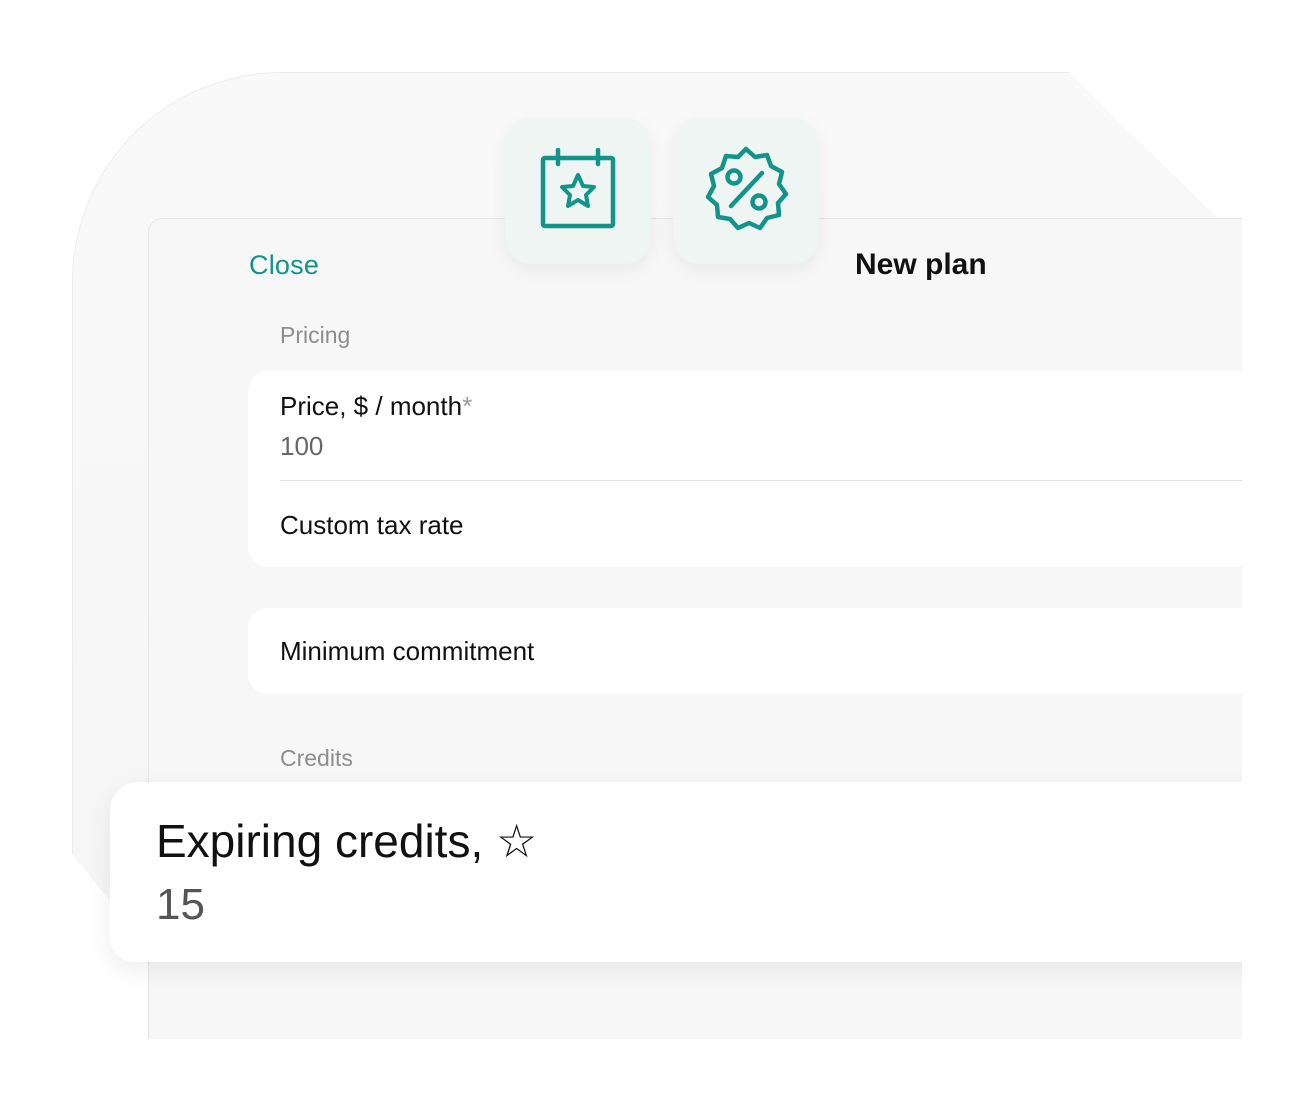 The width and height of the screenshot is (1314, 1096). I want to click on pricing-card: Price, $ / month* 100 Custom tax rate, so click(753, 469).